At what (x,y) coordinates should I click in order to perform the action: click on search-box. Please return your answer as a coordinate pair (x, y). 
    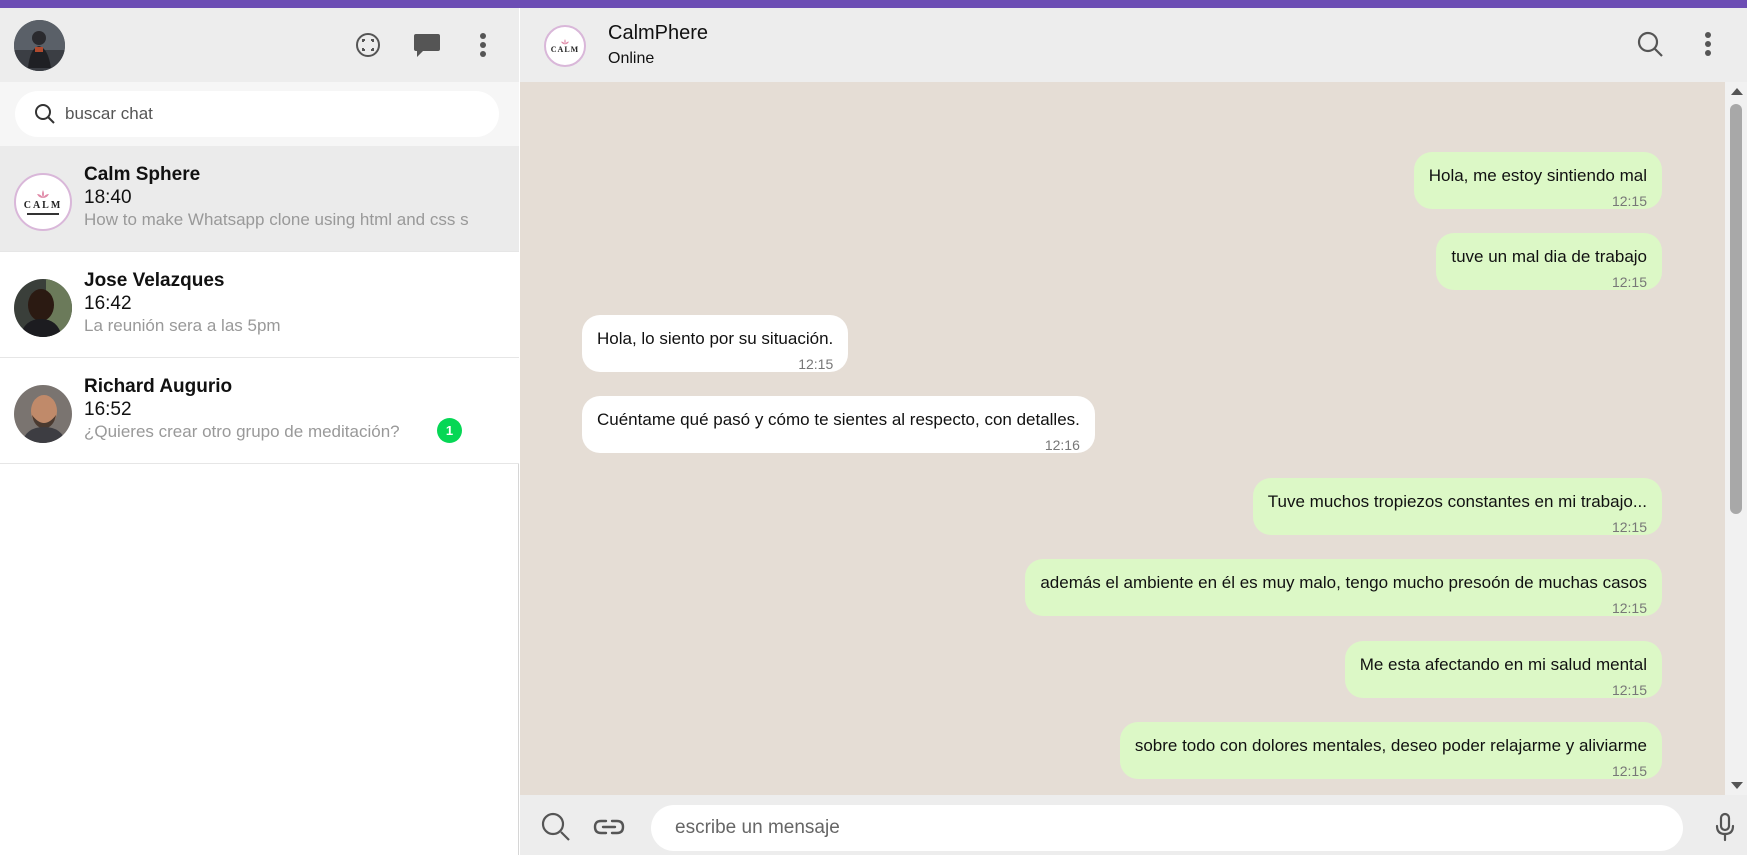
    Looking at the image, I should click on (257, 114).